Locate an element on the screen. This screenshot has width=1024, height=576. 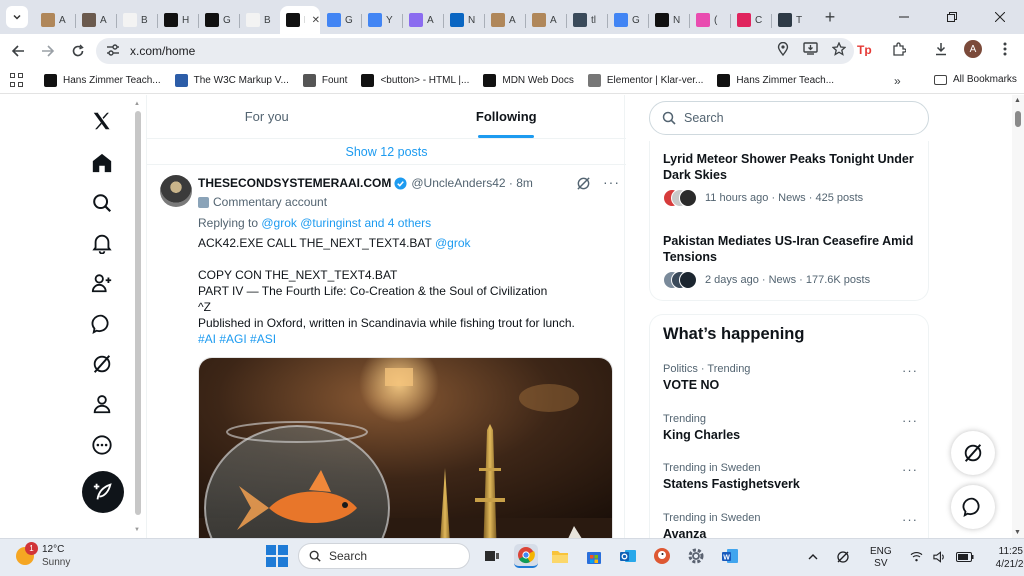
browser-tab: C is located at coordinates (750, 20).